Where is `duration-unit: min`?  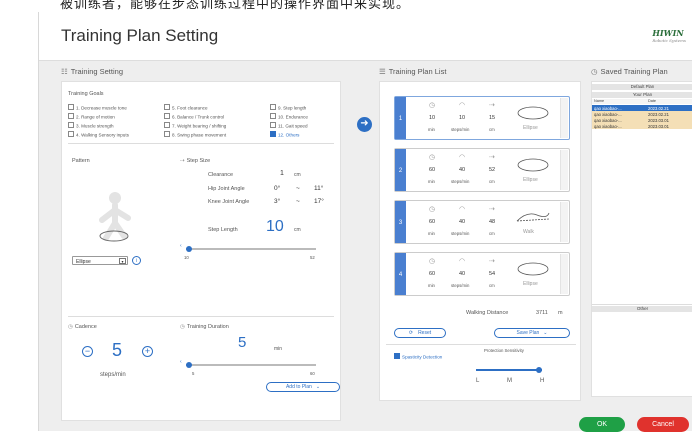
duration-unit: min is located at coordinates (278, 349).